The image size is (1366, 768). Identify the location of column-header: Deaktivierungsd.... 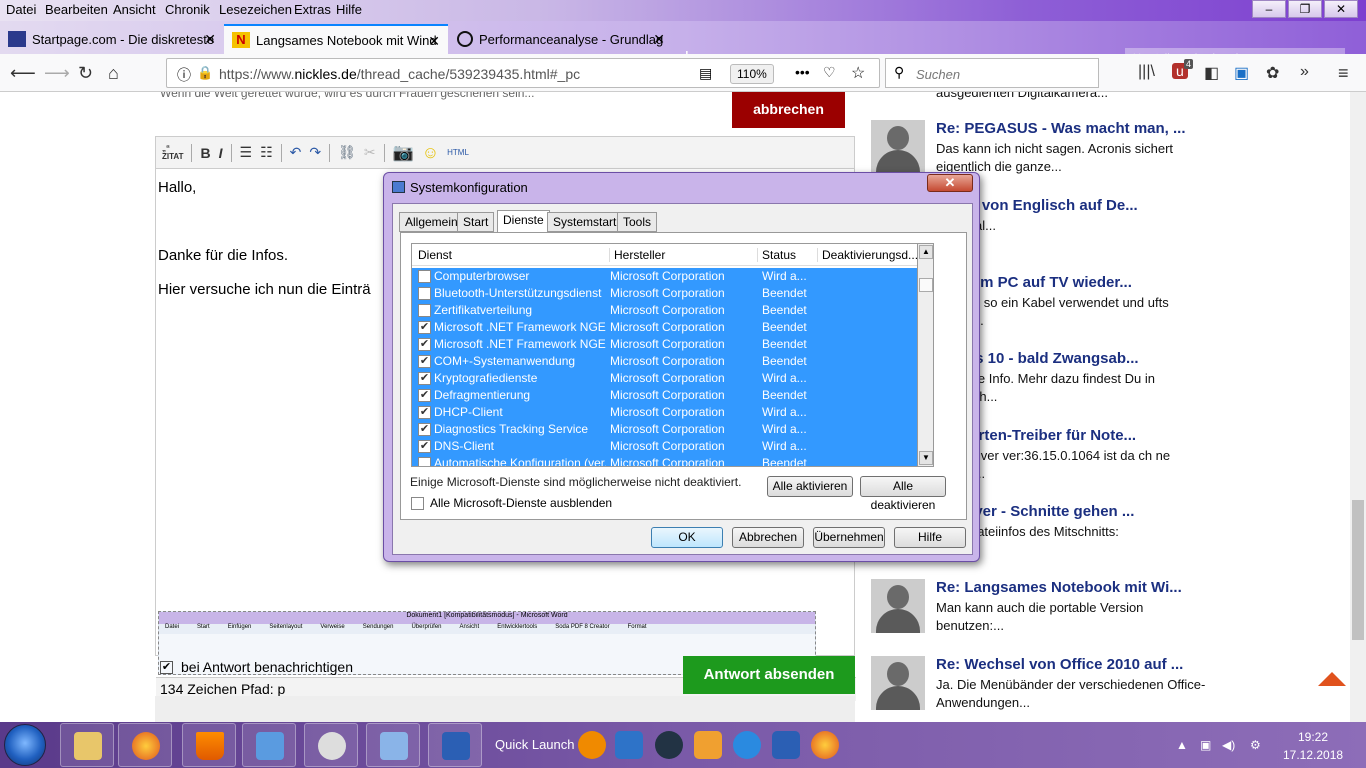
(867, 255).